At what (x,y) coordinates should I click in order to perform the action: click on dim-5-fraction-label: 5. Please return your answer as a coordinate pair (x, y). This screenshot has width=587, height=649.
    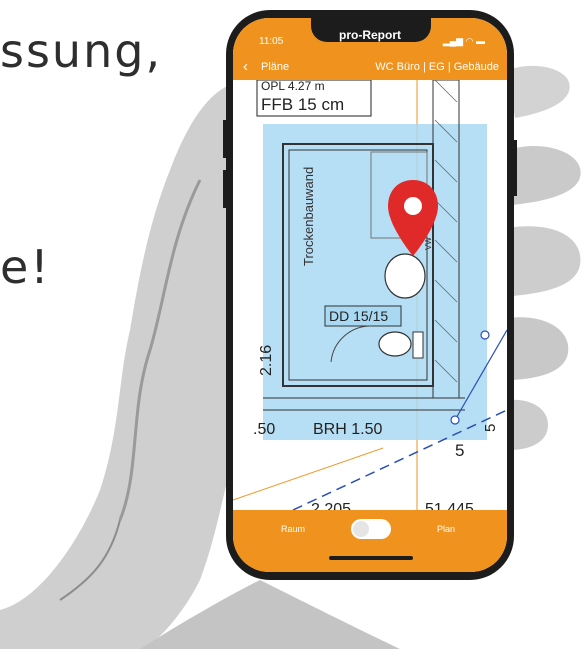
    Looking at the image, I should click on (459, 450).